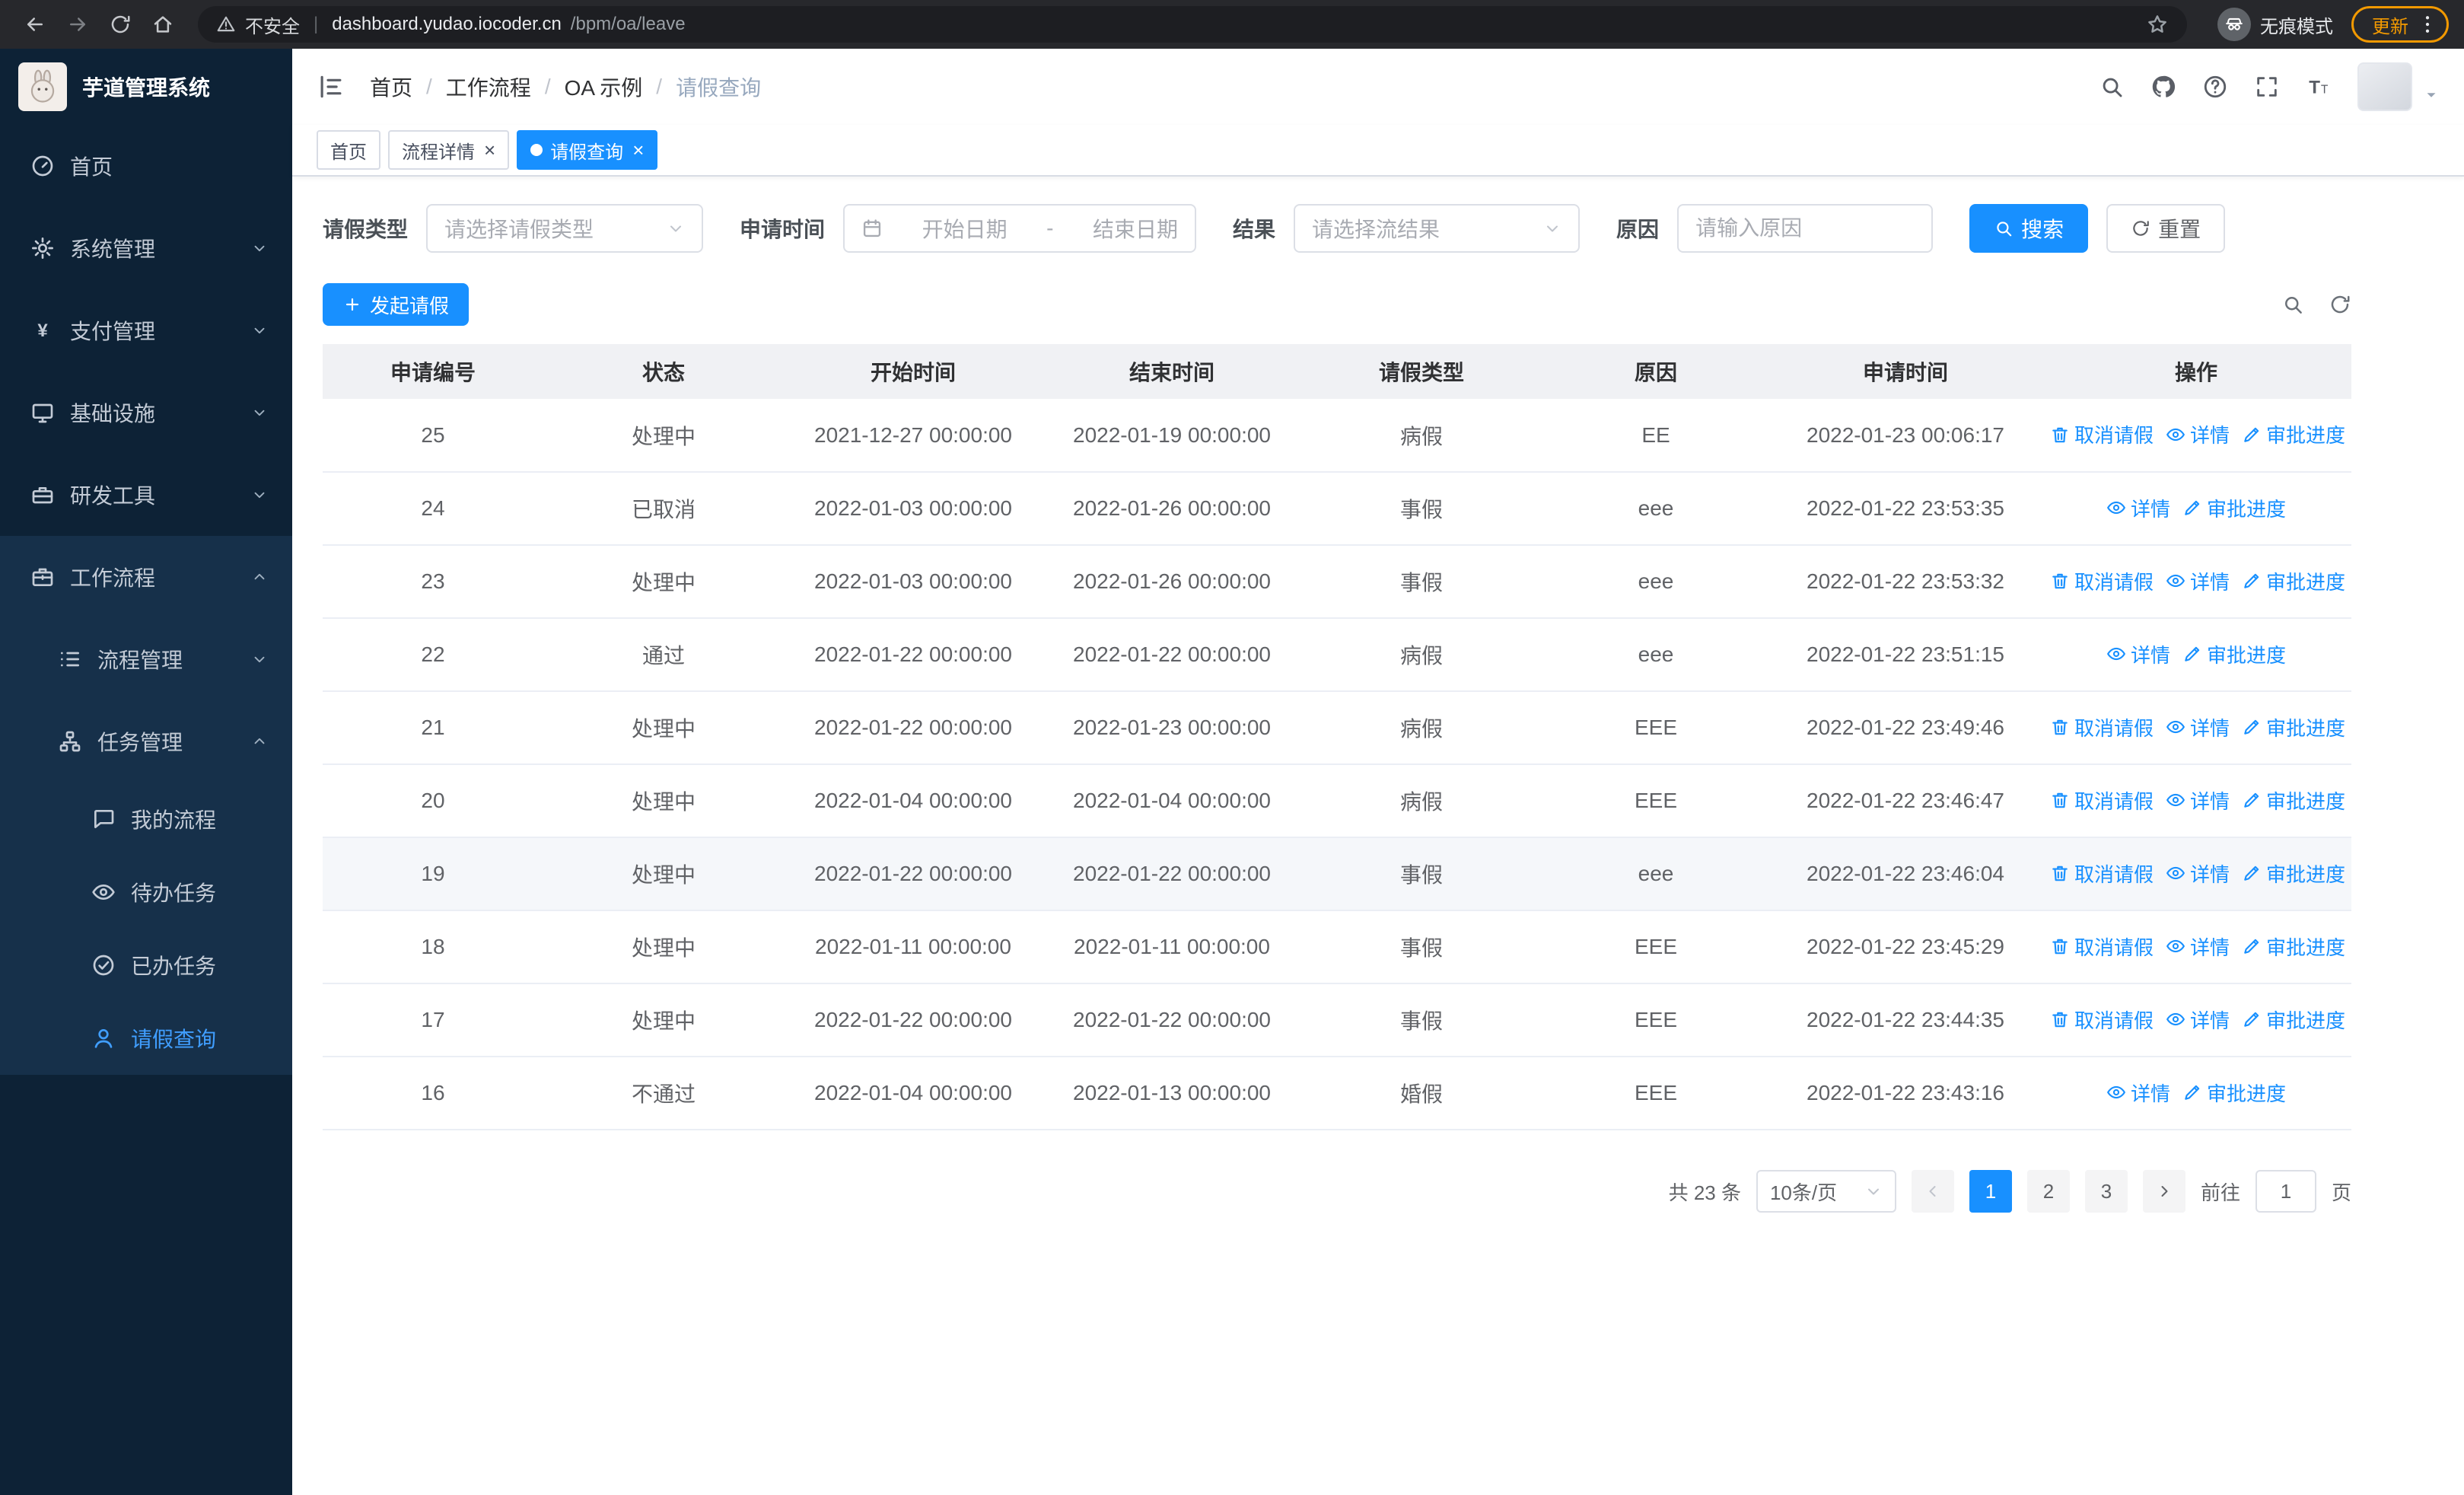 This screenshot has height=1495, width=2464. What do you see at coordinates (1826, 1191) in the screenshot?
I see `page-size-select: 10条/页` at bounding box center [1826, 1191].